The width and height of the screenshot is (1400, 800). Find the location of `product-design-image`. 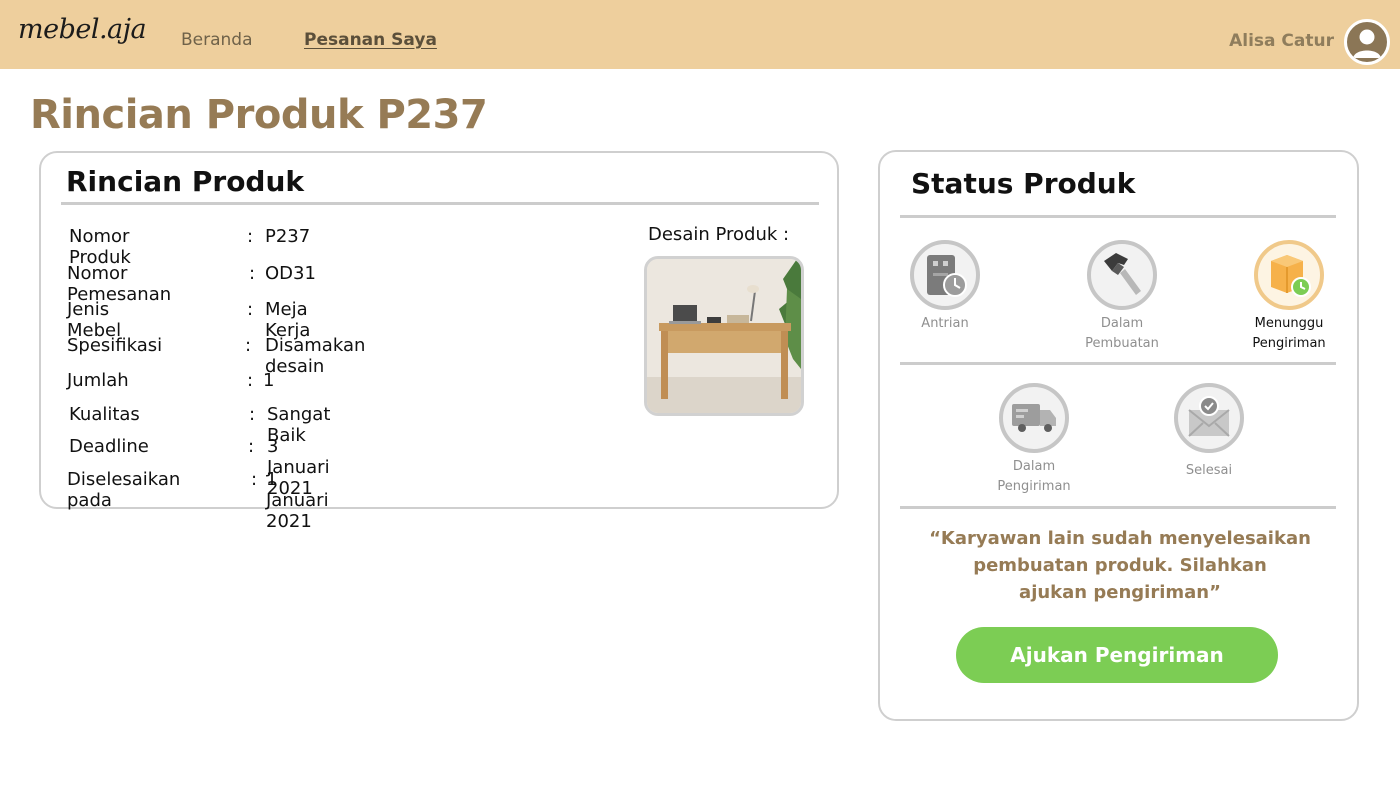

product-design-image is located at coordinates (724, 336).